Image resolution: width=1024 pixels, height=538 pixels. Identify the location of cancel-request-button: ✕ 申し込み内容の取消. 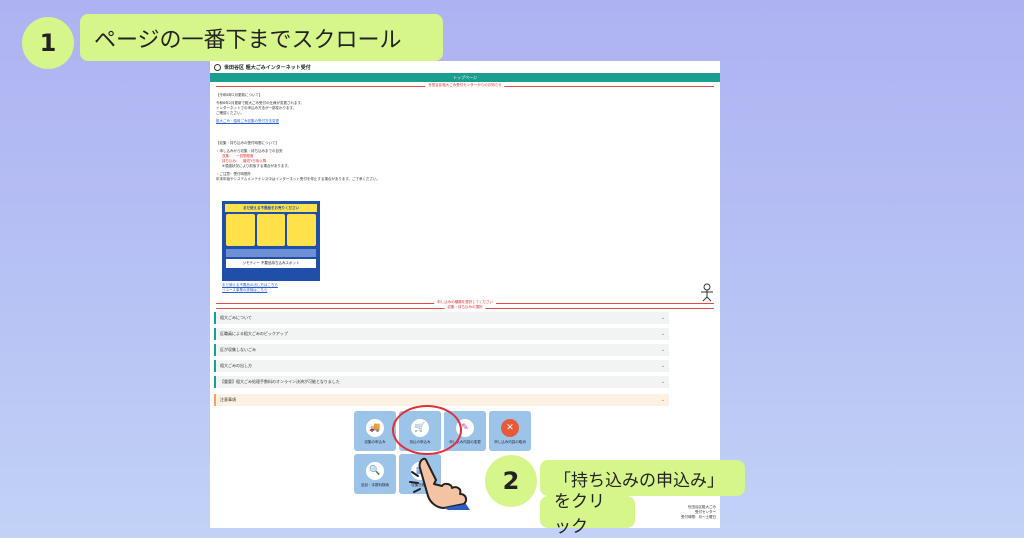
(510, 431).